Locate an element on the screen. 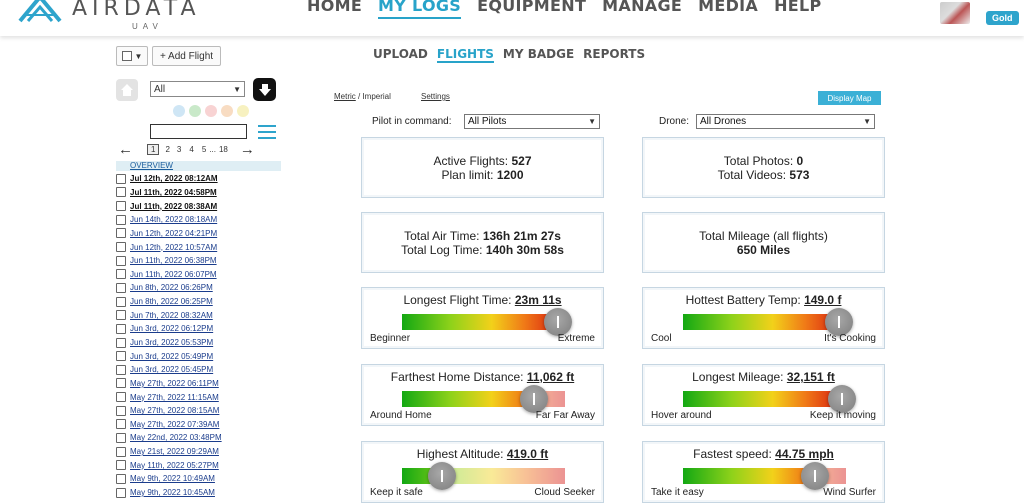 This screenshot has width=1024, height=504. settings-link: Settings is located at coordinates (435, 96).